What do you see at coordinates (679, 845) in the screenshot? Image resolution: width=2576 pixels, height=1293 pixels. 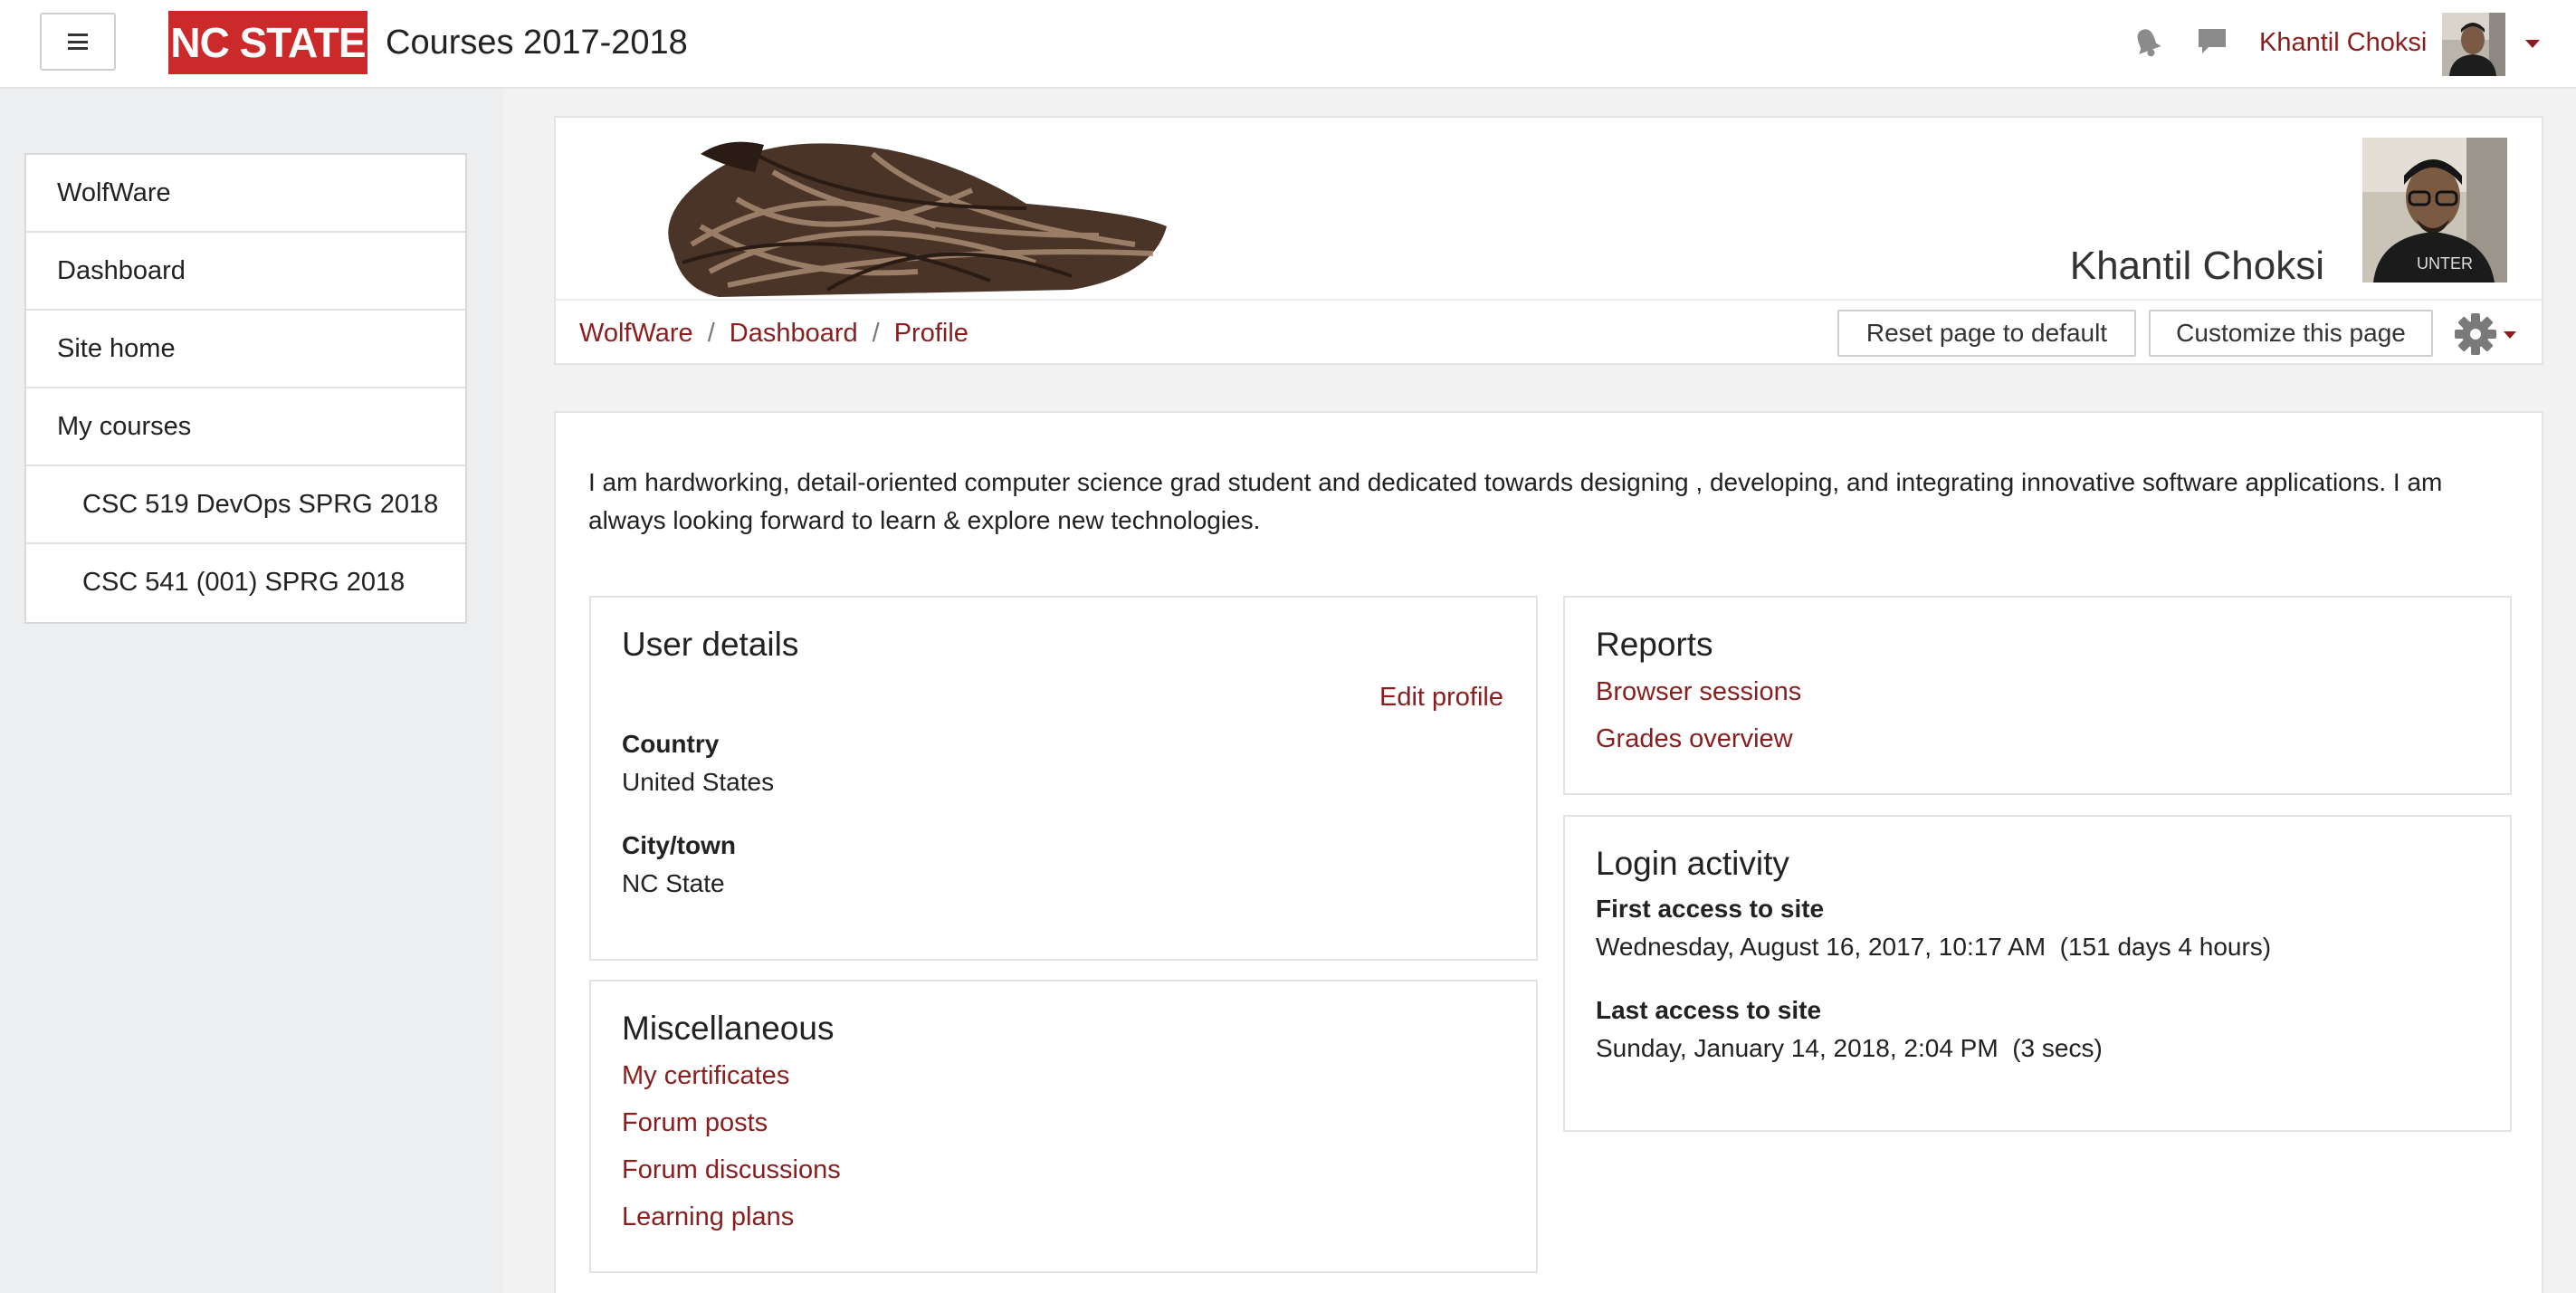 I see `city-label: City/town` at bounding box center [679, 845].